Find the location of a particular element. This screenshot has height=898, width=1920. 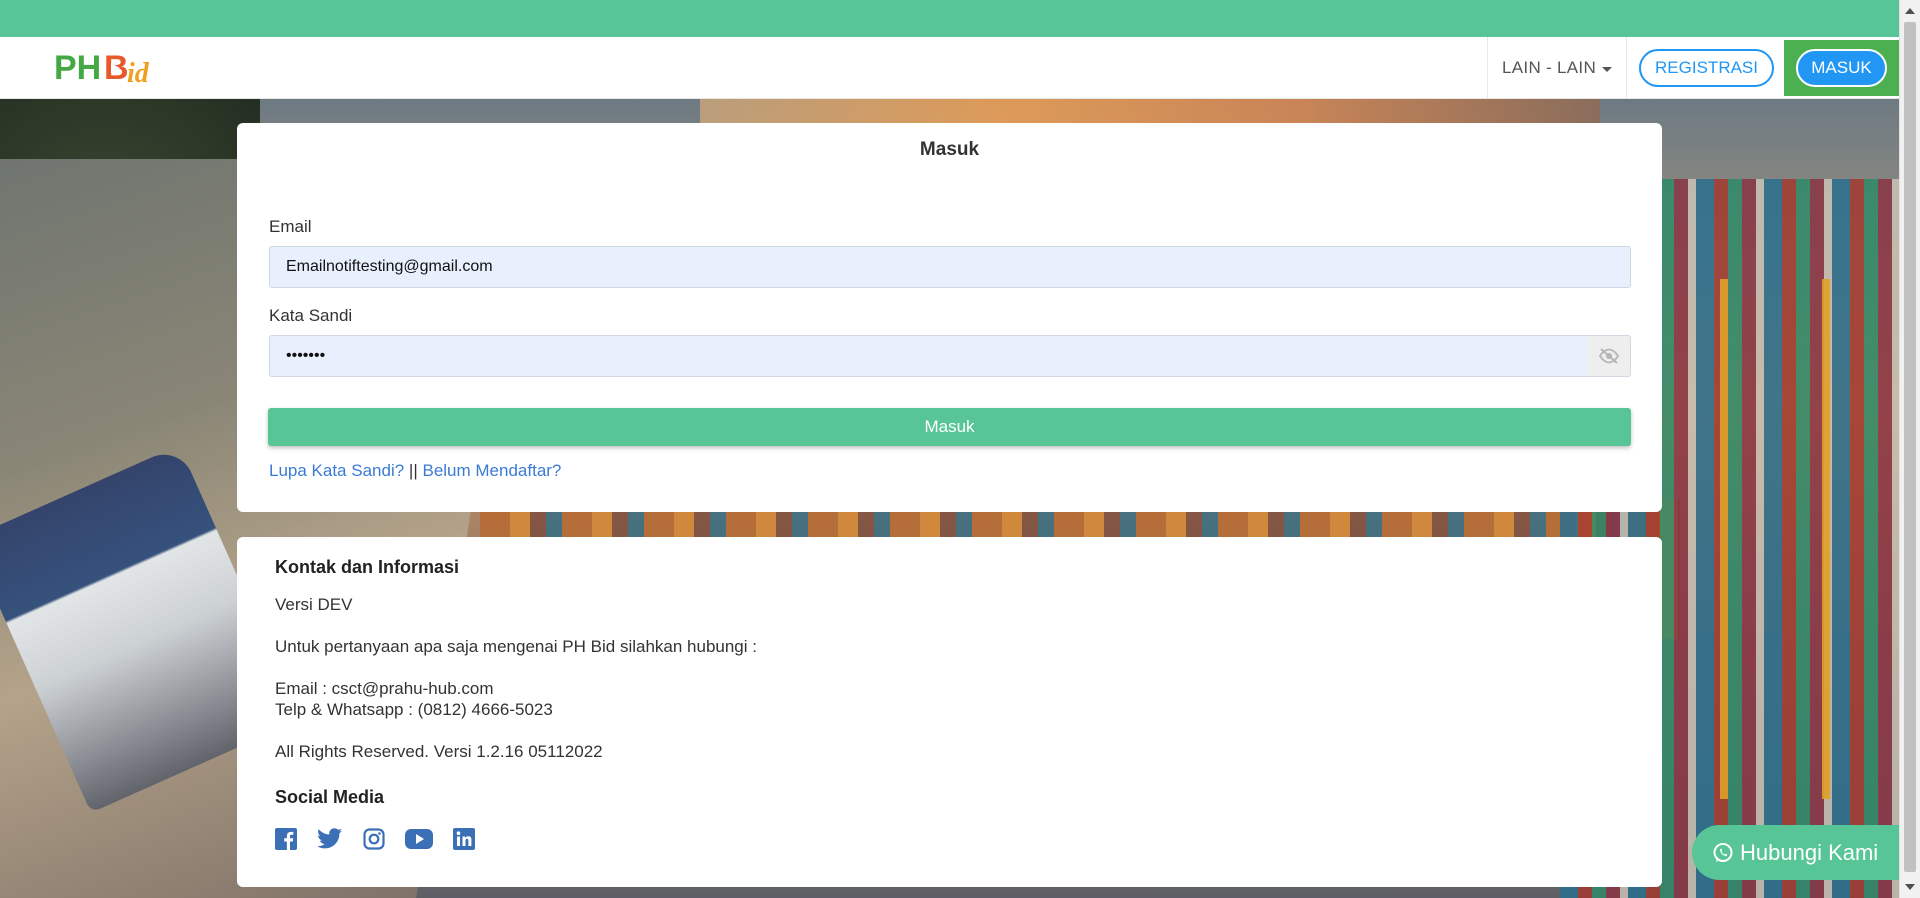

nav-dropdown-label: LAIN - LAIN is located at coordinates (1549, 67).